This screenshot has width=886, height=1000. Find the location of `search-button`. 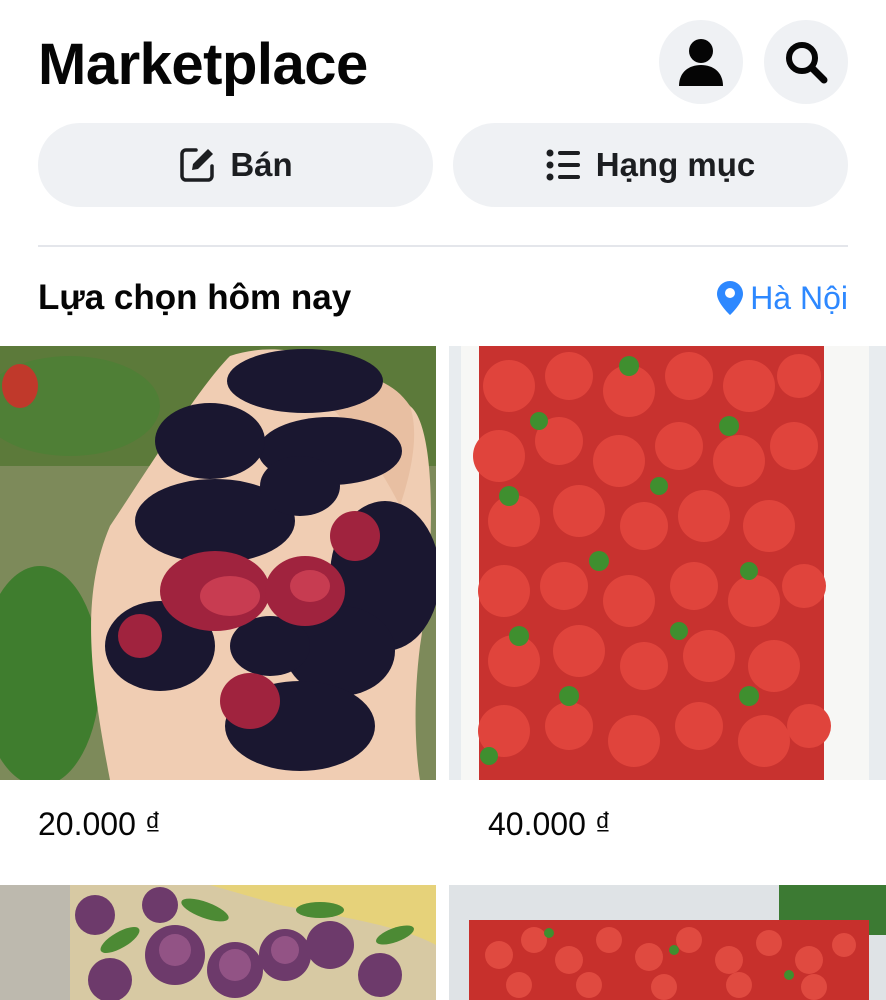

search-button is located at coordinates (806, 62).